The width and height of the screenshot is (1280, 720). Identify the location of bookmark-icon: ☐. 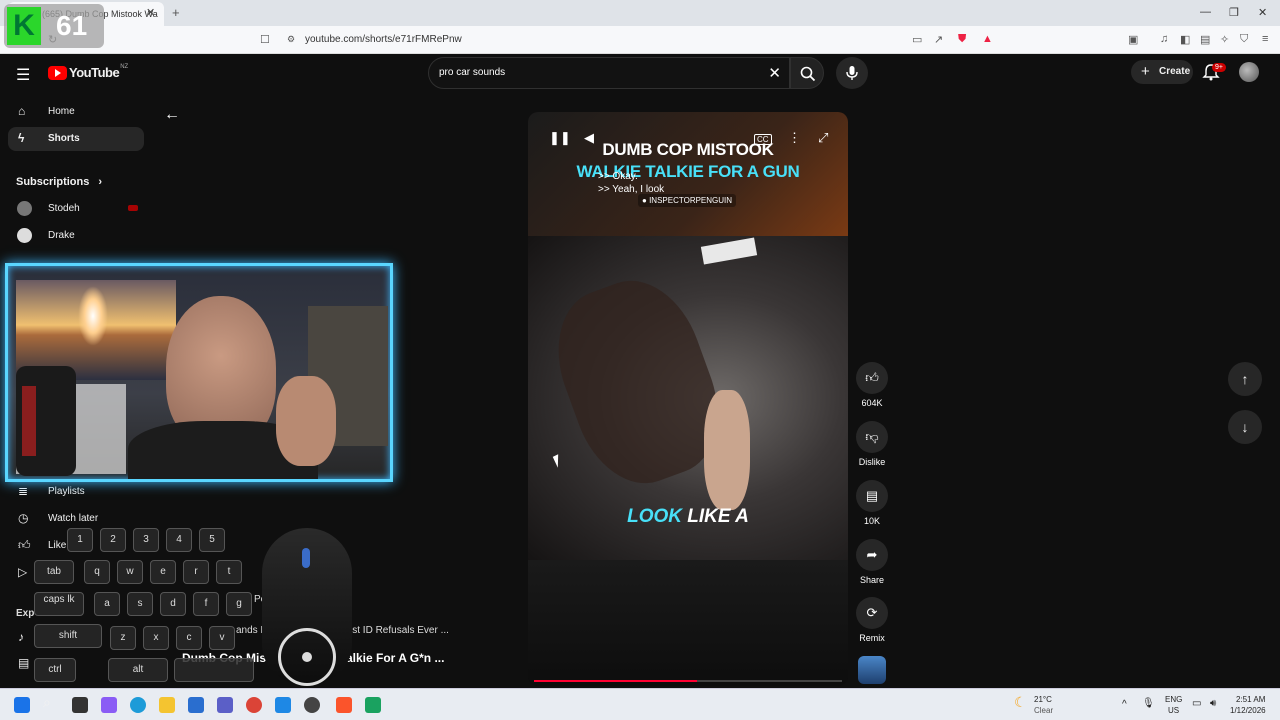
(265, 39).